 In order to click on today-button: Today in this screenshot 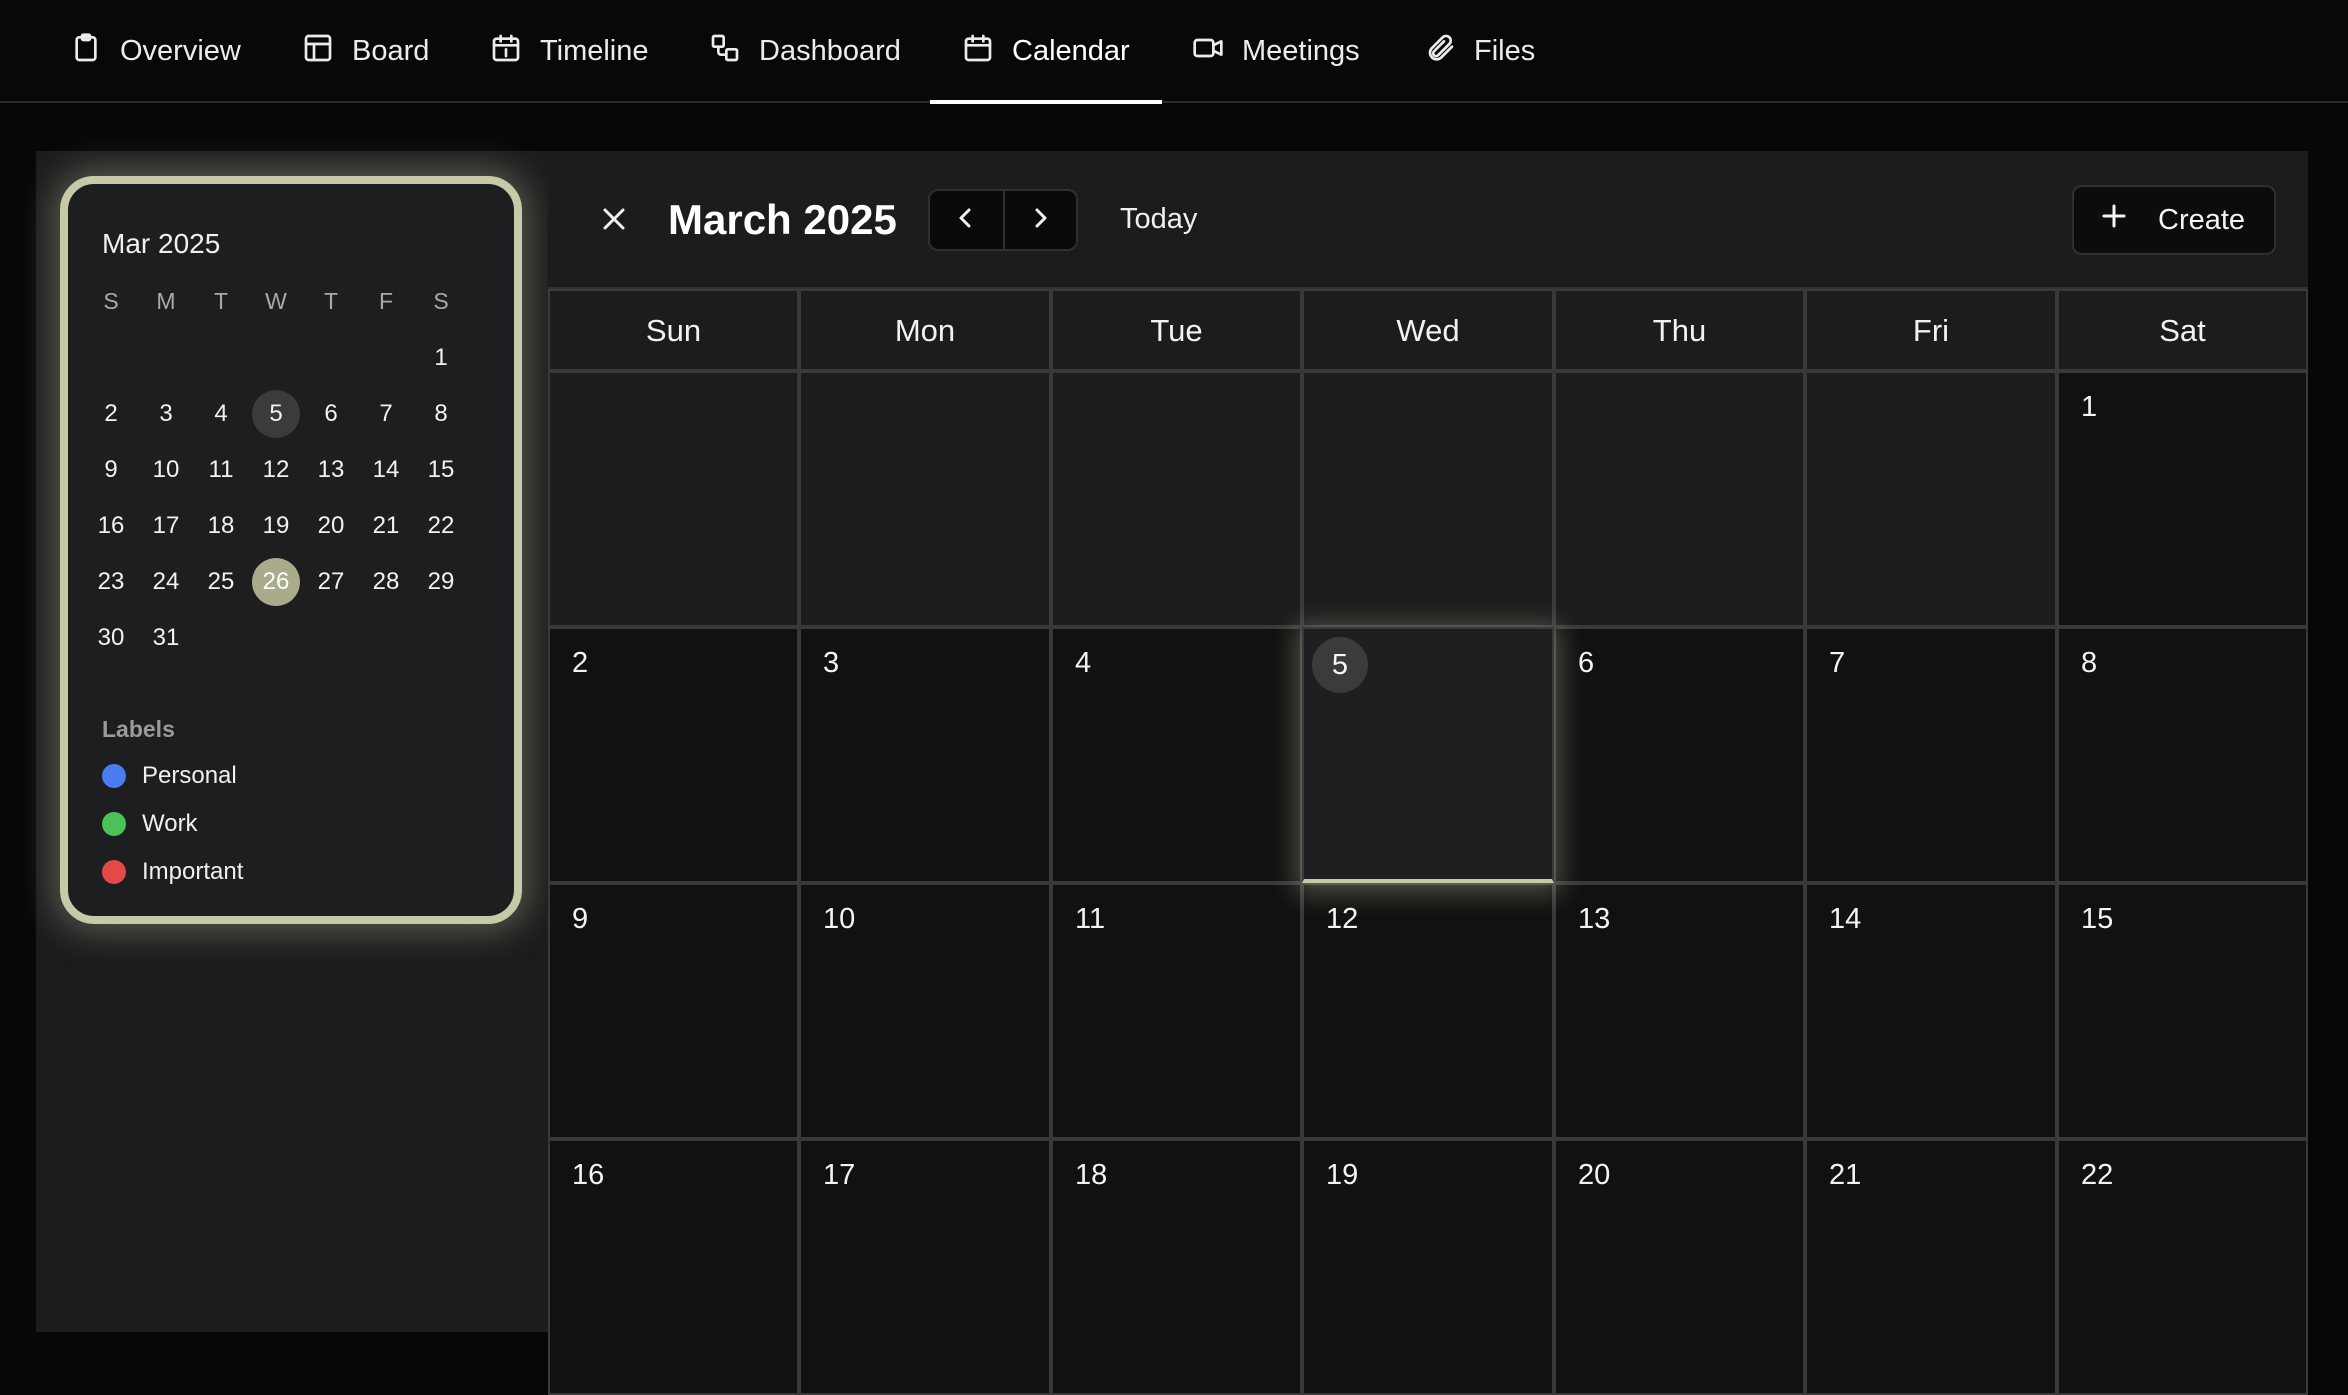, I will do `click(1158, 219)`.